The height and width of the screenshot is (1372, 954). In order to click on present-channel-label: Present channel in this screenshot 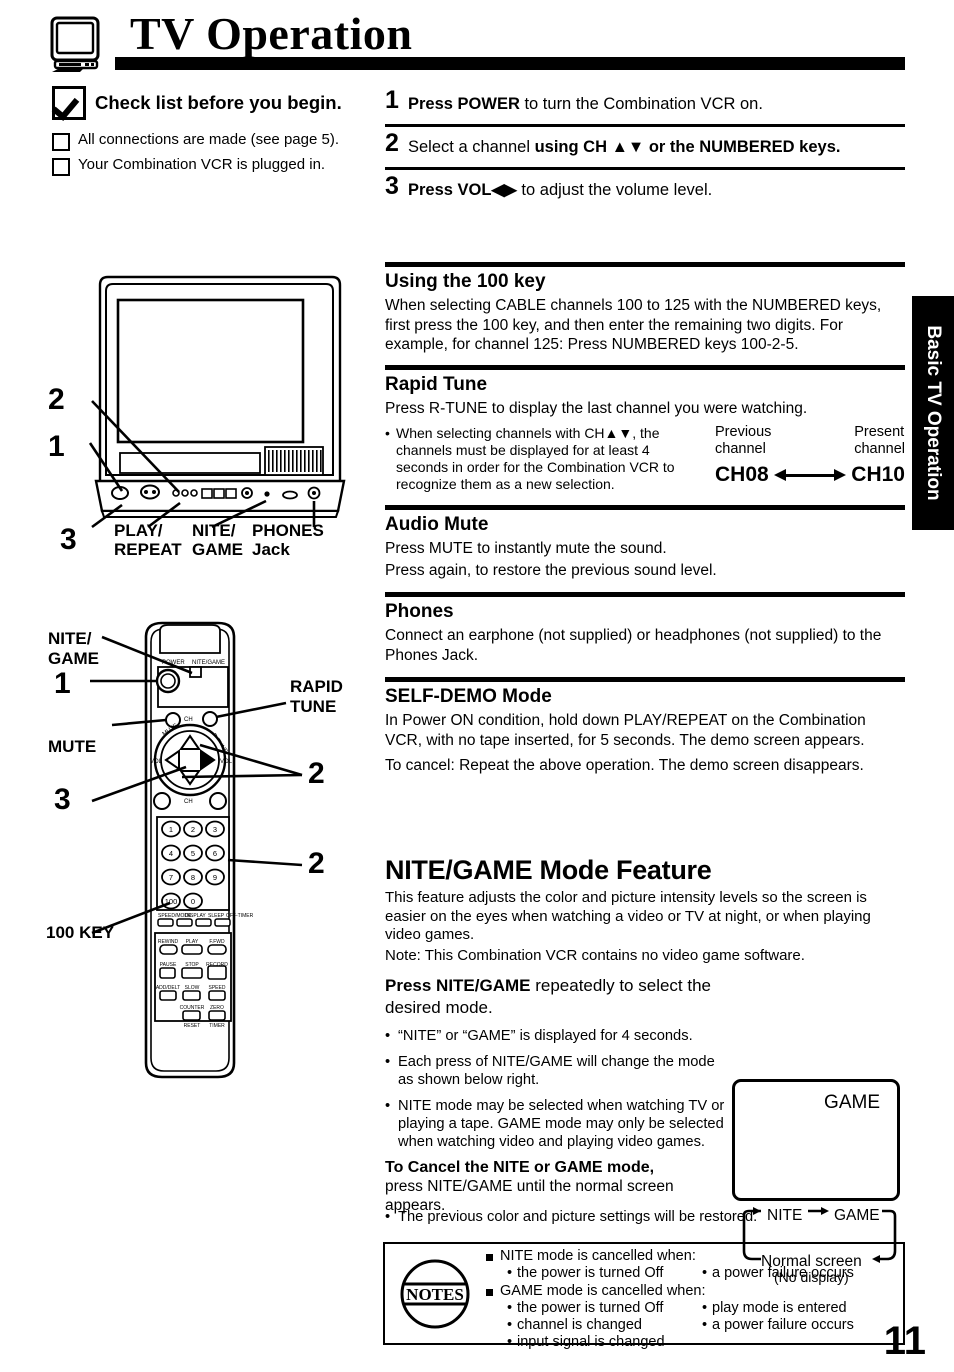, I will do `click(879, 440)`.